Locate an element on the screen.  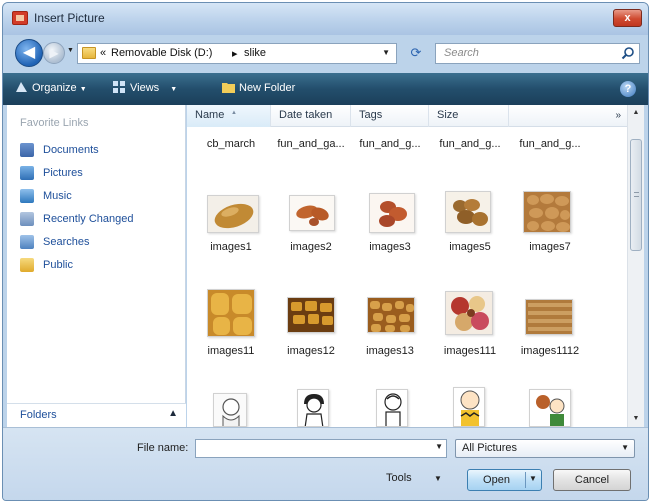
recently-changed-icon is located at coordinates (27, 219).